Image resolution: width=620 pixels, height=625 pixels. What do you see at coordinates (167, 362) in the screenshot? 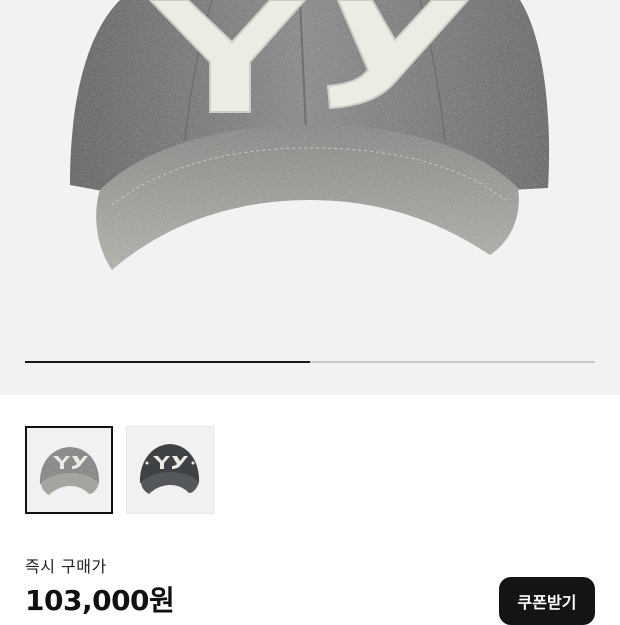
I see `image-progress-fill` at bounding box center [167, 362].